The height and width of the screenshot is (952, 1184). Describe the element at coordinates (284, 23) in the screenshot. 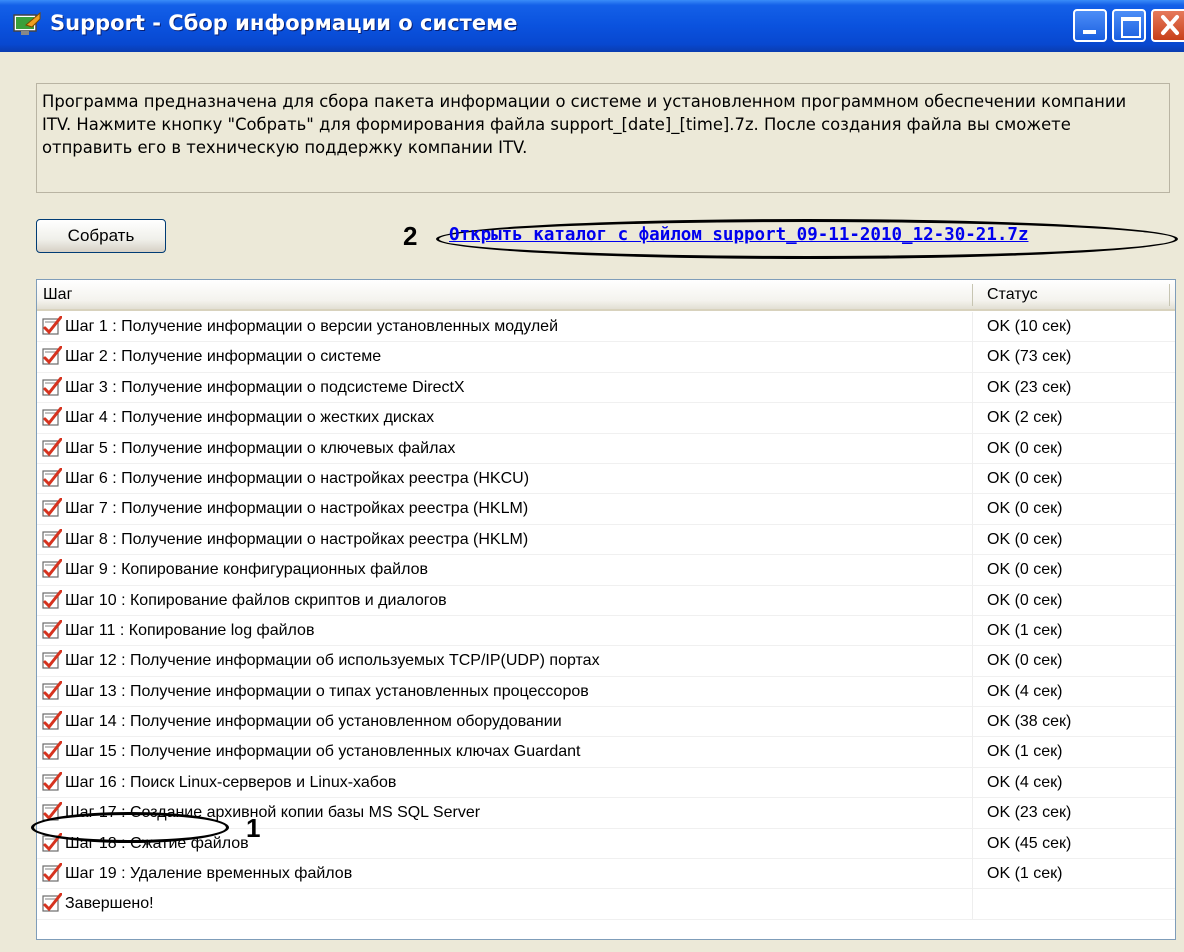

I see `window-title: Support - Сбор информации о системе` at that location.